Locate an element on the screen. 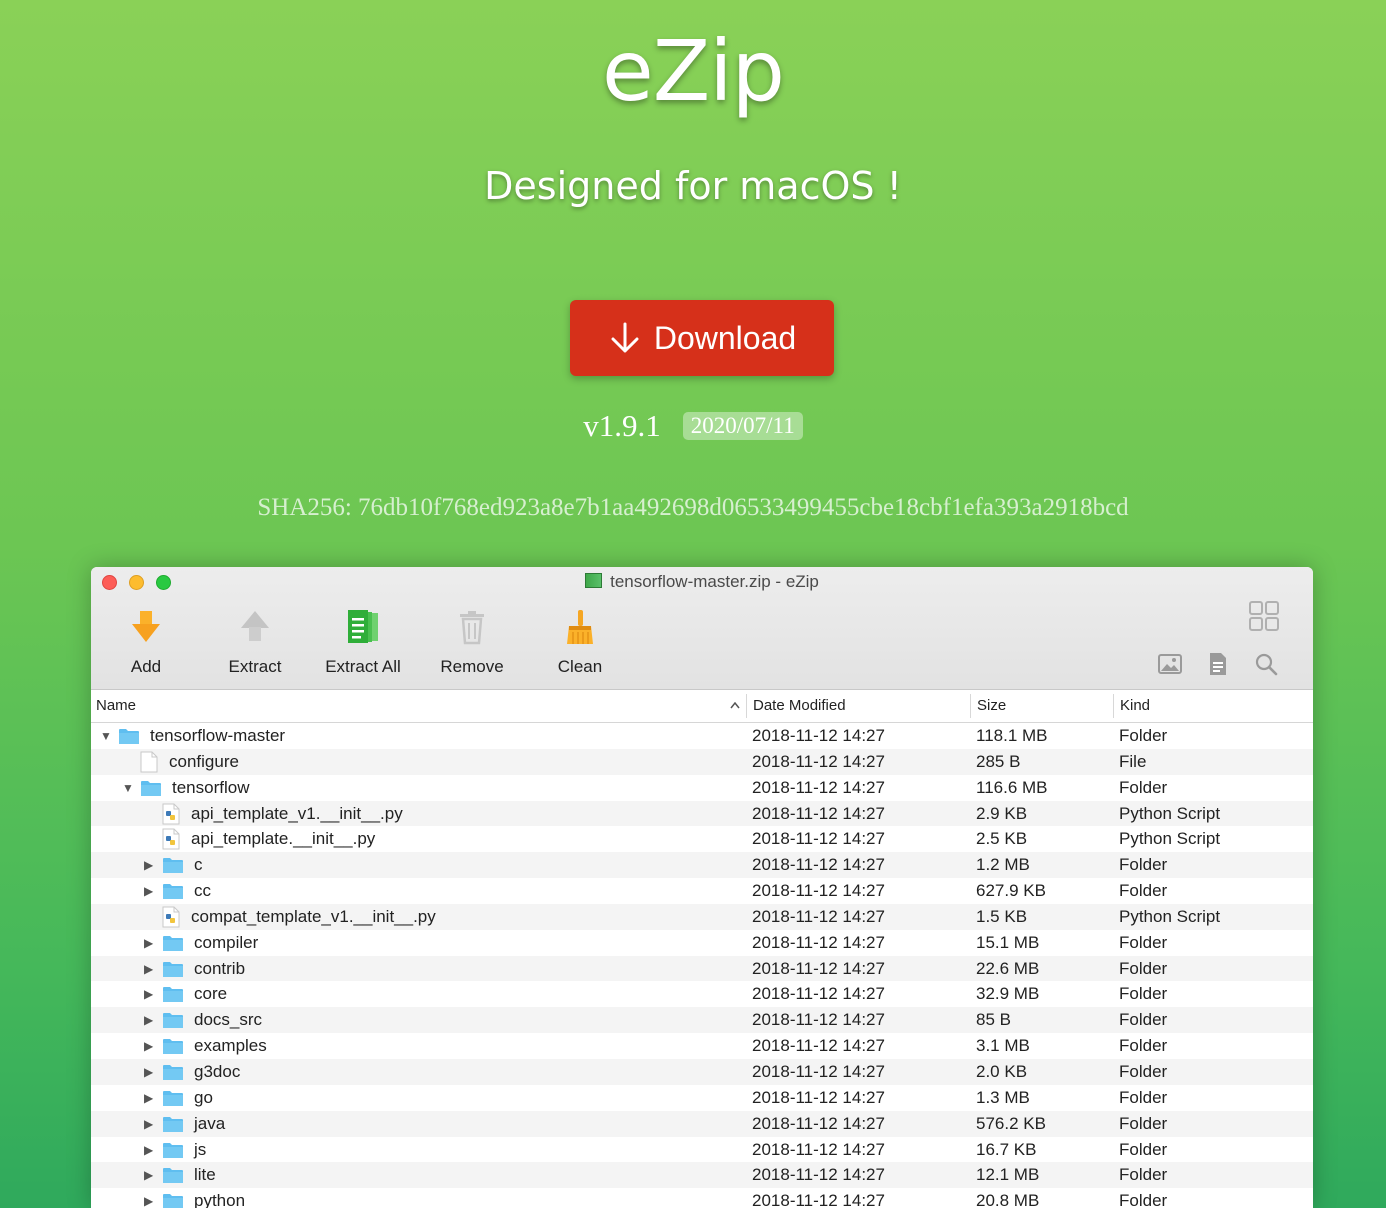 The image size is (1386, 1208). file-row: ▶ core 2018-11-12 14:27 32.9 MB Folder is located at coordinates (702, 994).